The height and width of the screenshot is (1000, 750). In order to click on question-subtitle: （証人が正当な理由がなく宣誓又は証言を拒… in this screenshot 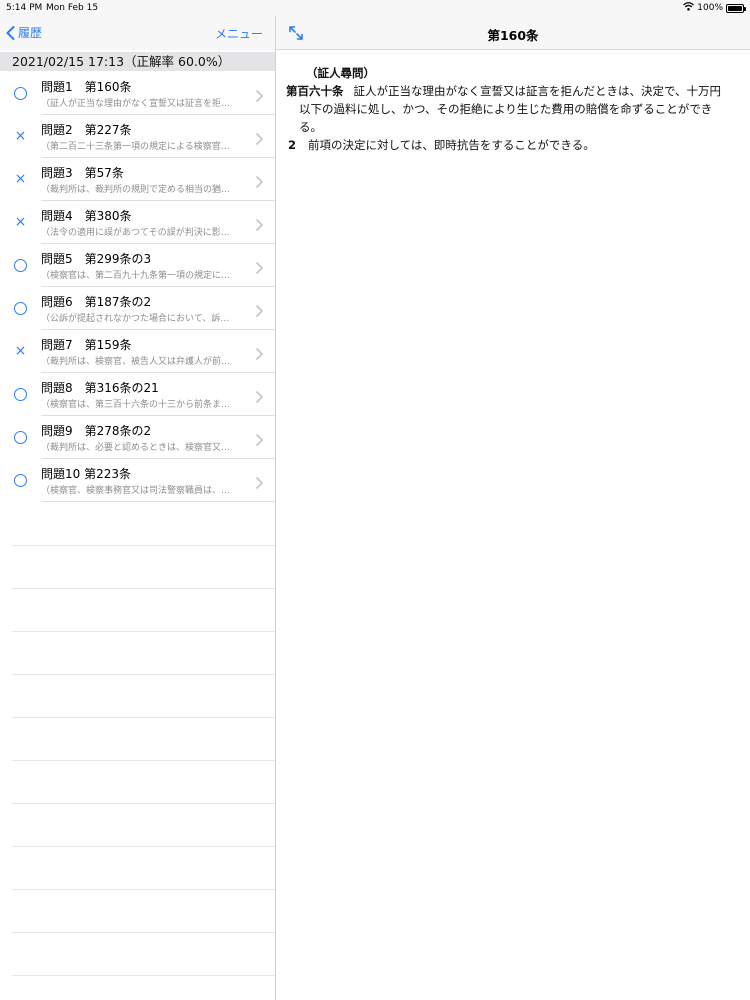, I will do `click(136, 104)`.